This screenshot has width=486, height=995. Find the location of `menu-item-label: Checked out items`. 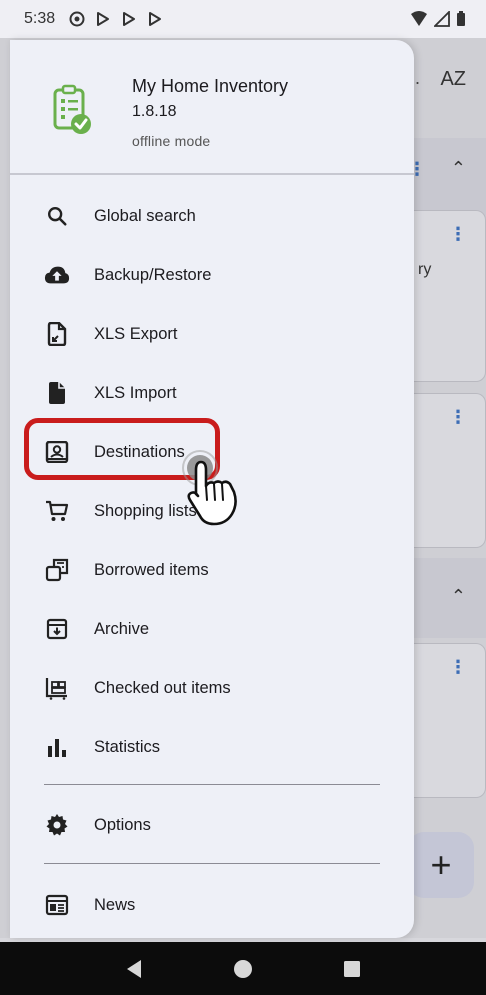

menu-item-label: Checked out items is located at coordinates (162, 687).